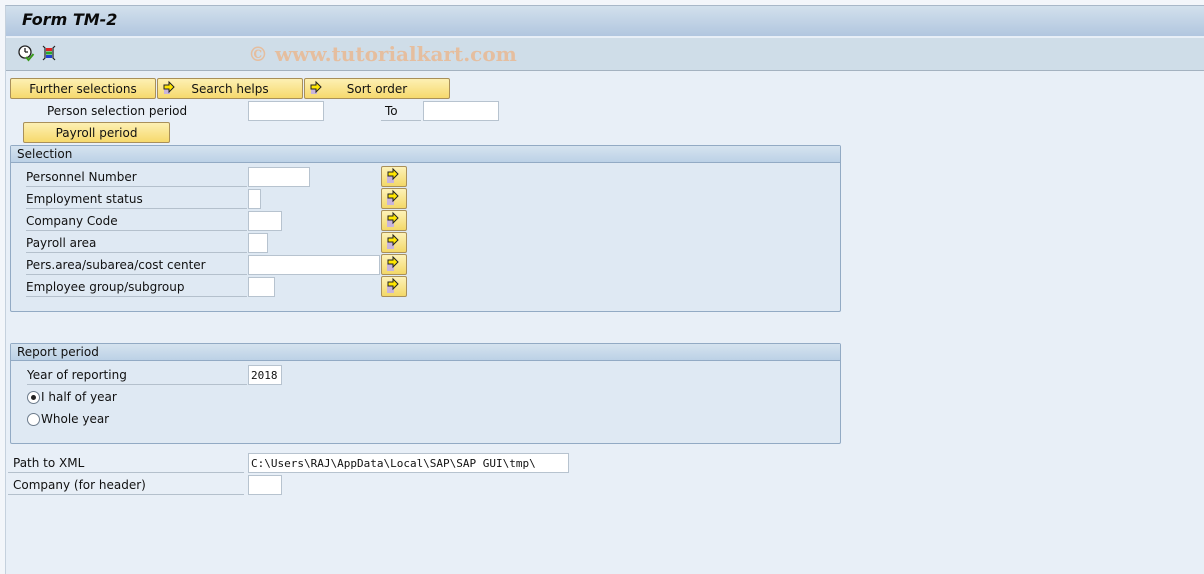  I want to click on payroll-area-label: Payroll area, so click(136, 243).